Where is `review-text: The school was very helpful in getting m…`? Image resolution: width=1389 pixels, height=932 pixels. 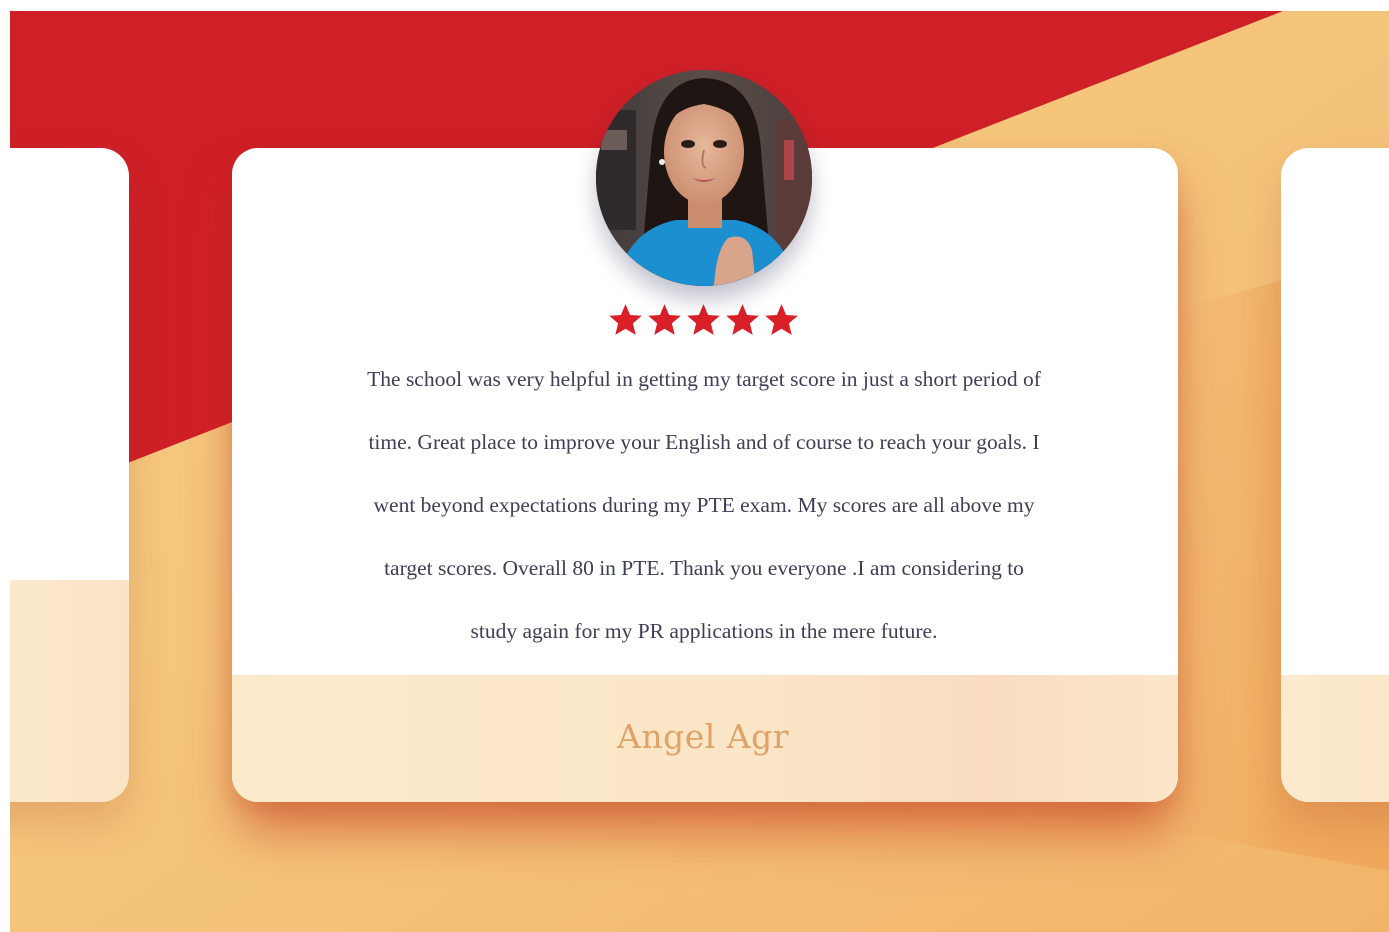
review-text: The school was very helpful in getting m… is located at coordinates (704, 505).